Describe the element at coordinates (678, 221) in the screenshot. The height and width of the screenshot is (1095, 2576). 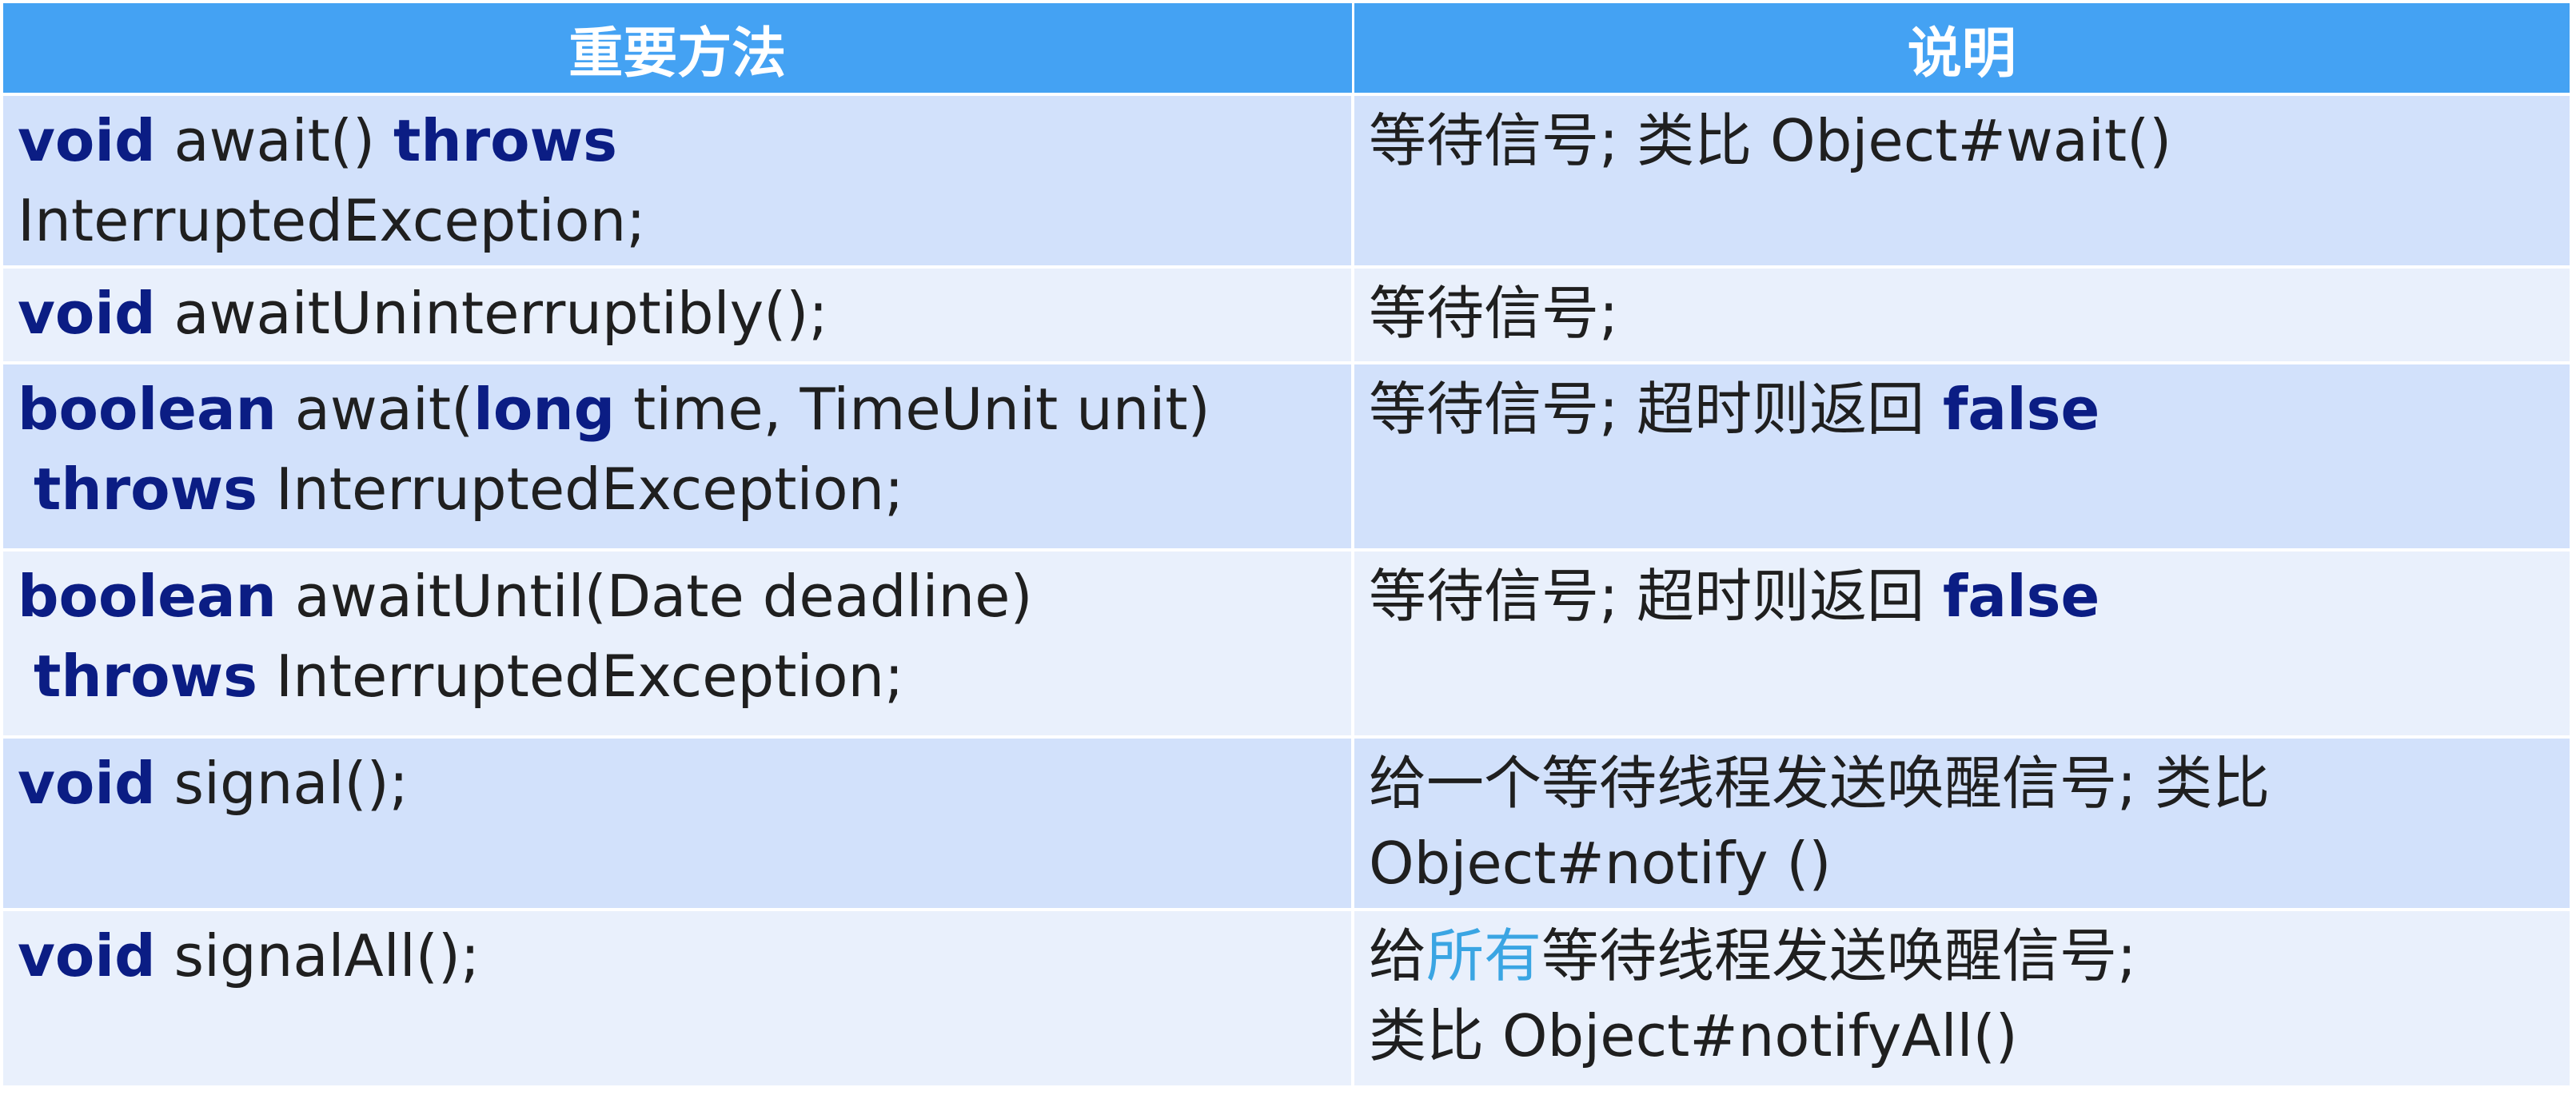
I see `method-signature-line: InterruptedException;` at that location.